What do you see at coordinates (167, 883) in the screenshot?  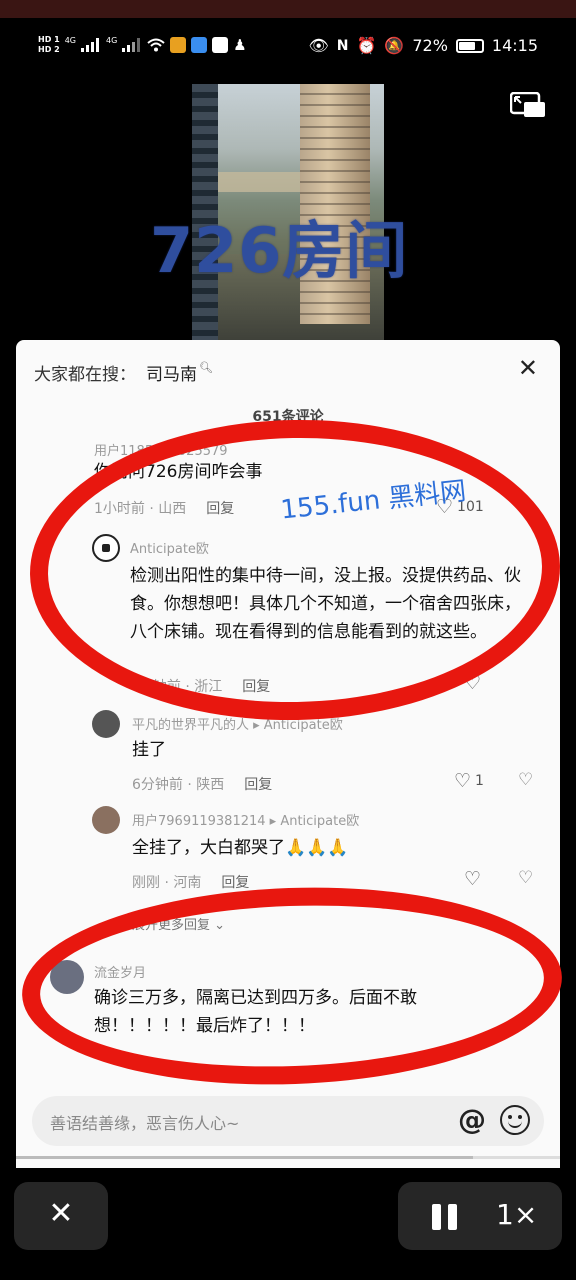 I see `comment-time-location: 刚刚 · 河南` at bounding box center [167, 883].